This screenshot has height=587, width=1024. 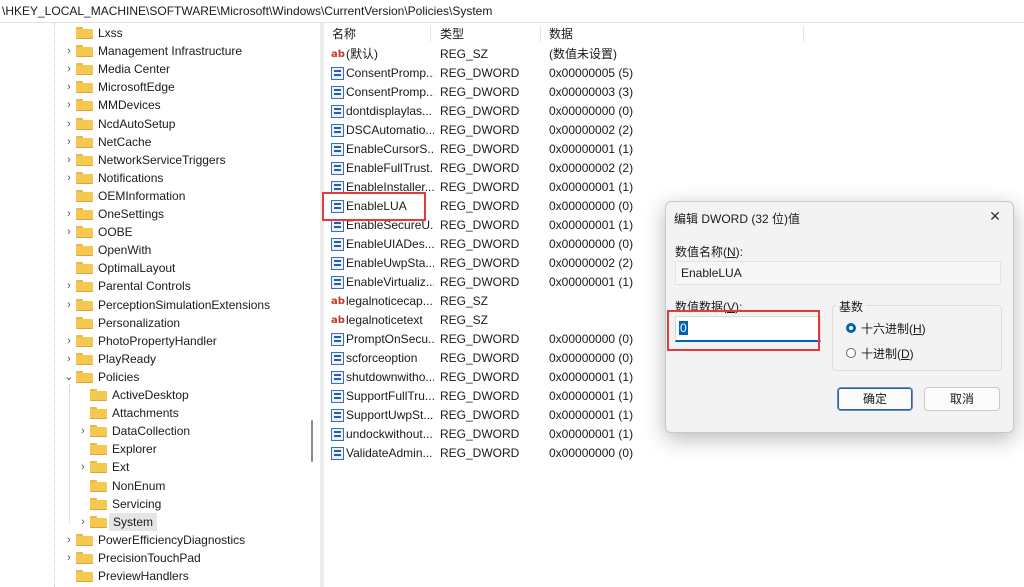 I want to click on tree-item: Servicing, so click(x=198, y=504).